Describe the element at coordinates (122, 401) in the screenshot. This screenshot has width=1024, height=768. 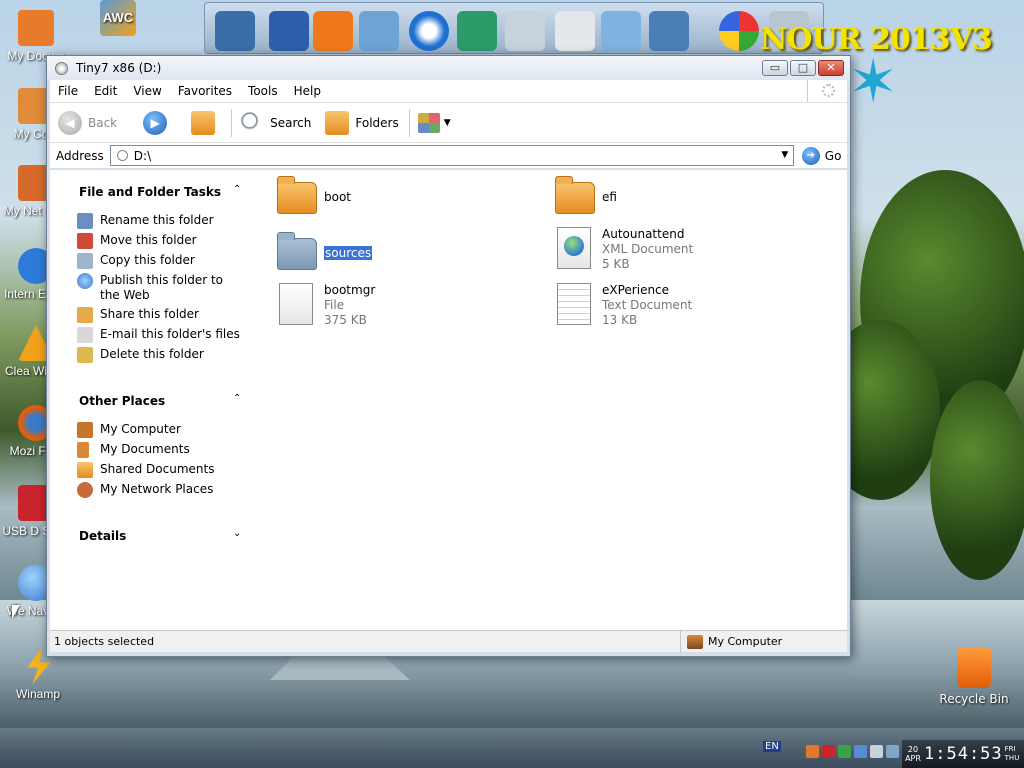
I see `other-places-title: Other Places` at that location.